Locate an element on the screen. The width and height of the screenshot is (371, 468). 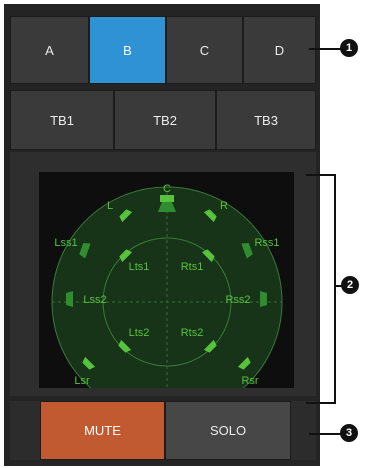
callout-marker-1: 1 is located at coordinates (349, 48).